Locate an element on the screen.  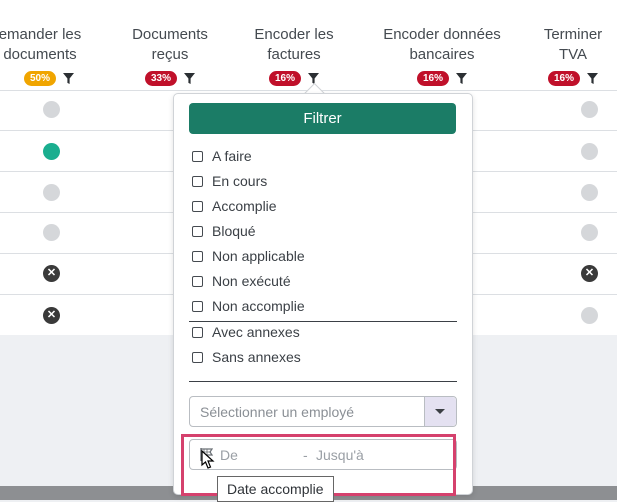
status-option-not-executed: Non exécuté is located at coordinates (241, 281).